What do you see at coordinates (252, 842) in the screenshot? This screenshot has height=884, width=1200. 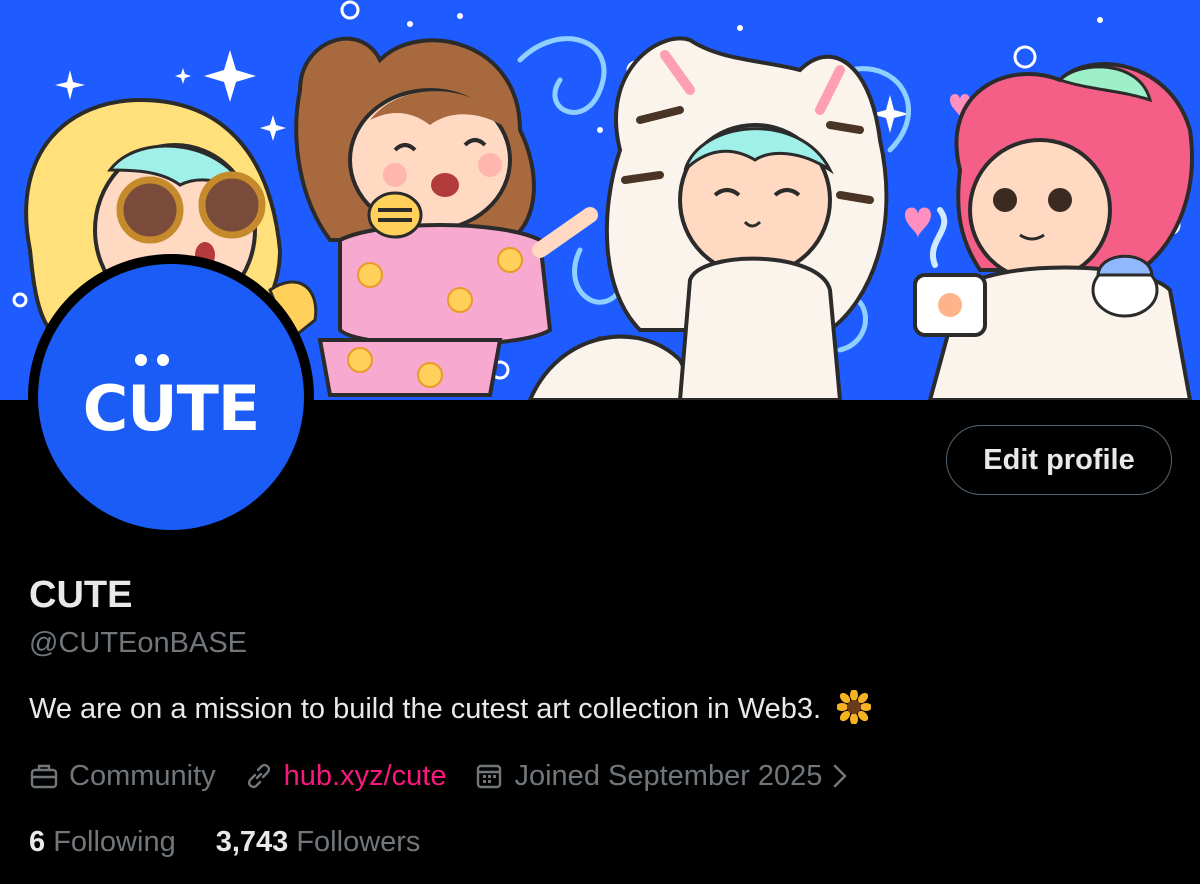 I see `followers-count: 3,743` at bounding box center [252, 842].